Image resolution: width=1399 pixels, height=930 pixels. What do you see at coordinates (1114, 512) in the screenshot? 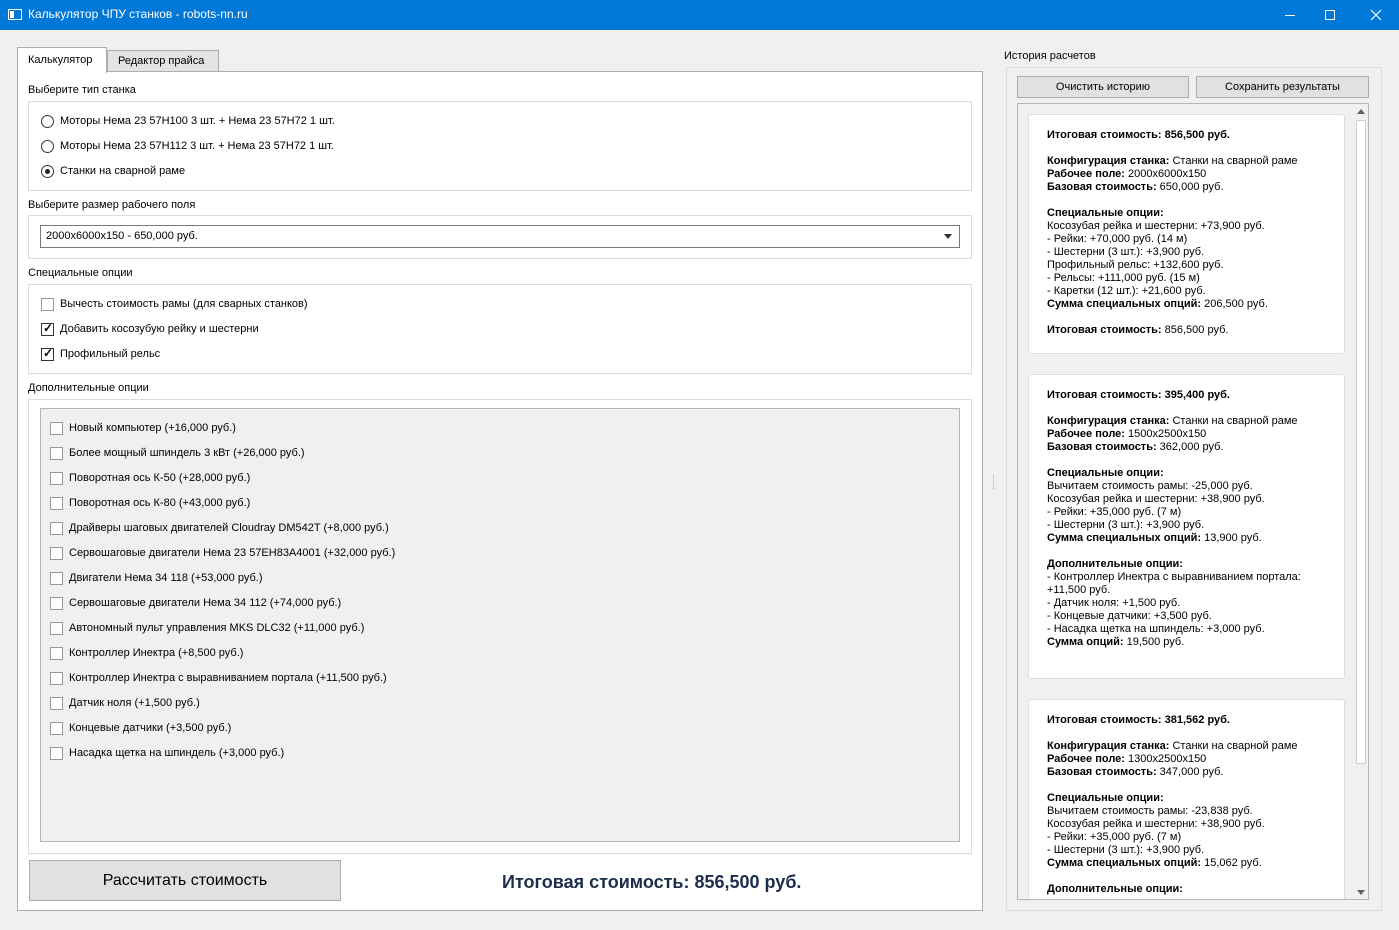
I see `history-line-value: - Рейки: +35,000 руб. (7 м)` at bounding box center [1114, 512].